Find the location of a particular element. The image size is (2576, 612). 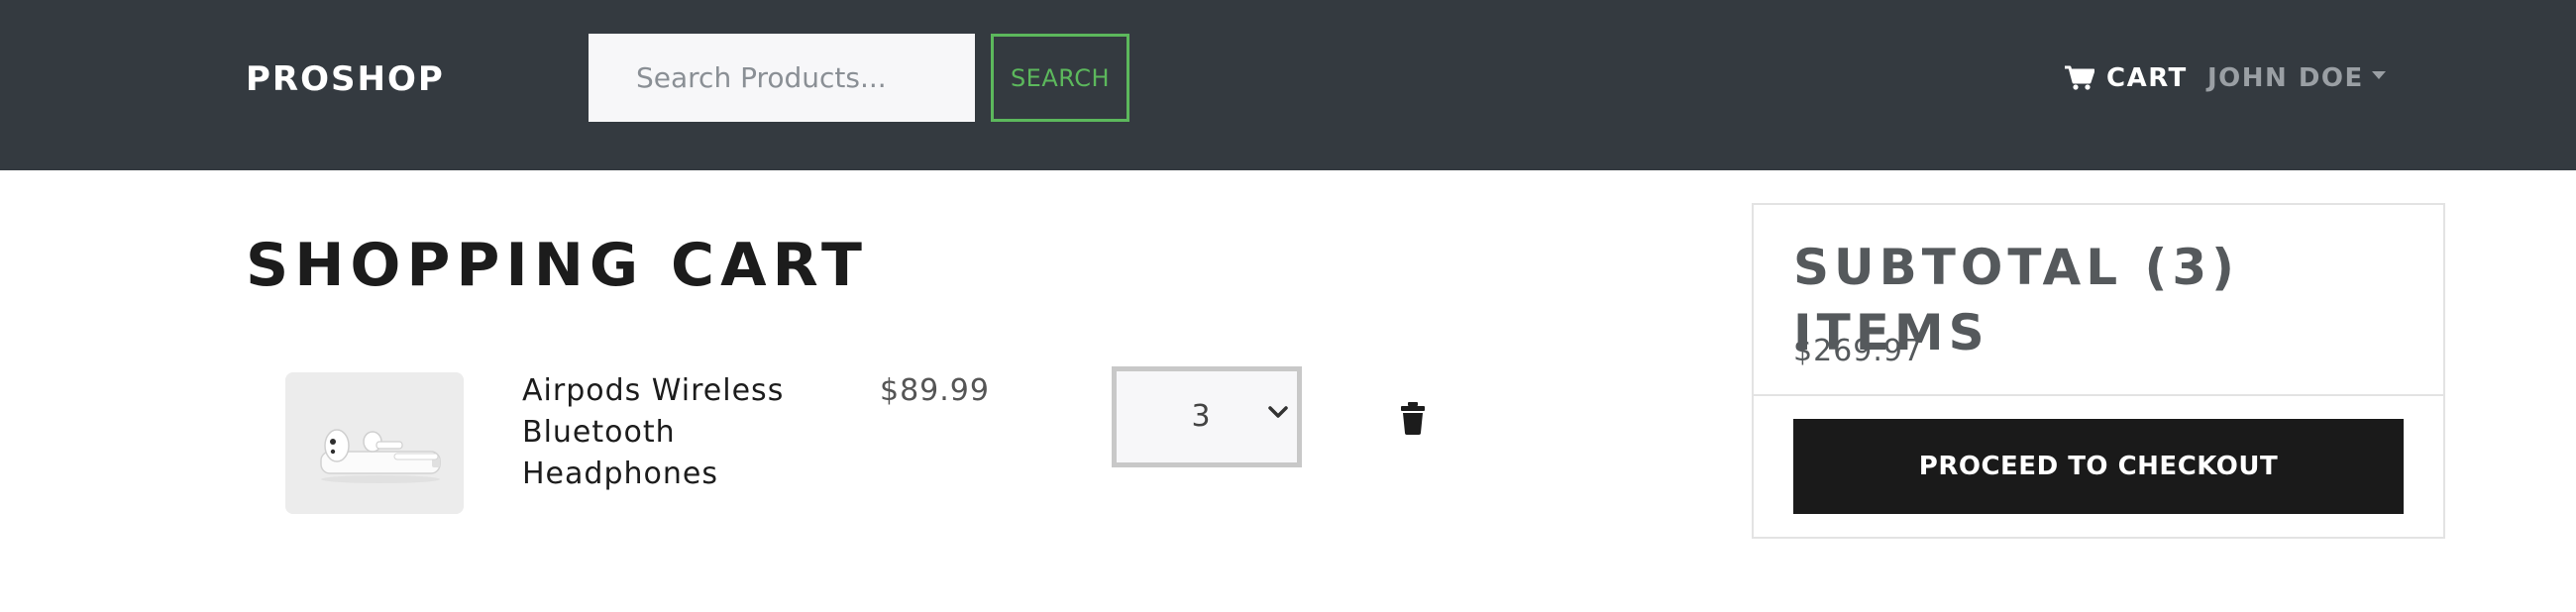

product-price: $89.99 is located at coordinates (935, 390).